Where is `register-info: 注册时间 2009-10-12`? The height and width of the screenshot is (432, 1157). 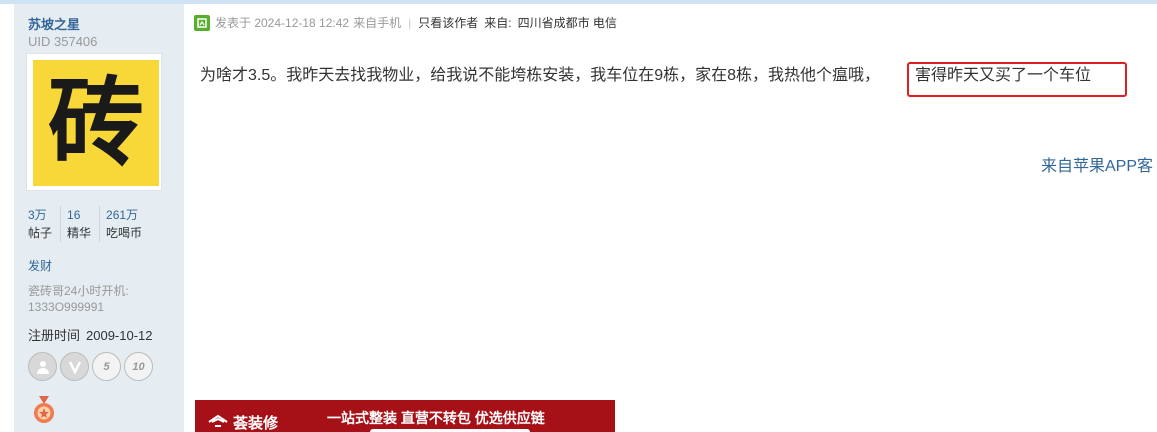 register-info: 注册时间 2009-10-12 is located at coordinates (90, 334).